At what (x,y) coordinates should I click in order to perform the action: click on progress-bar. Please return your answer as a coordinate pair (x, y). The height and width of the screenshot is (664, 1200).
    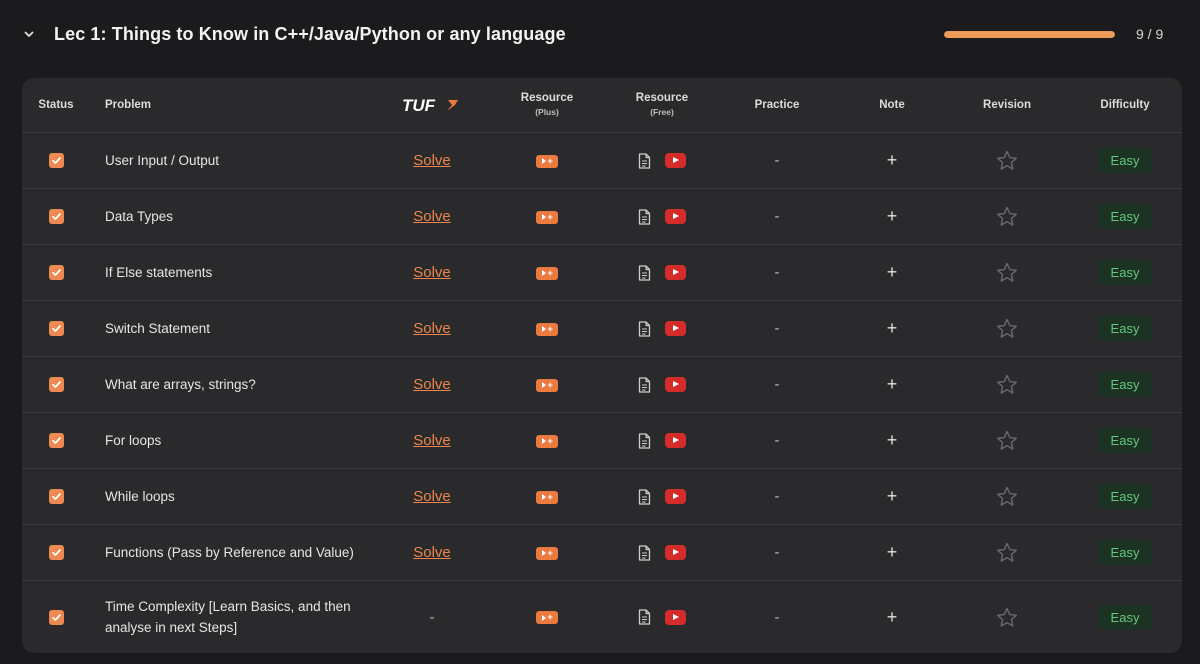
    Looking at the image, I should click on (1029, 34).